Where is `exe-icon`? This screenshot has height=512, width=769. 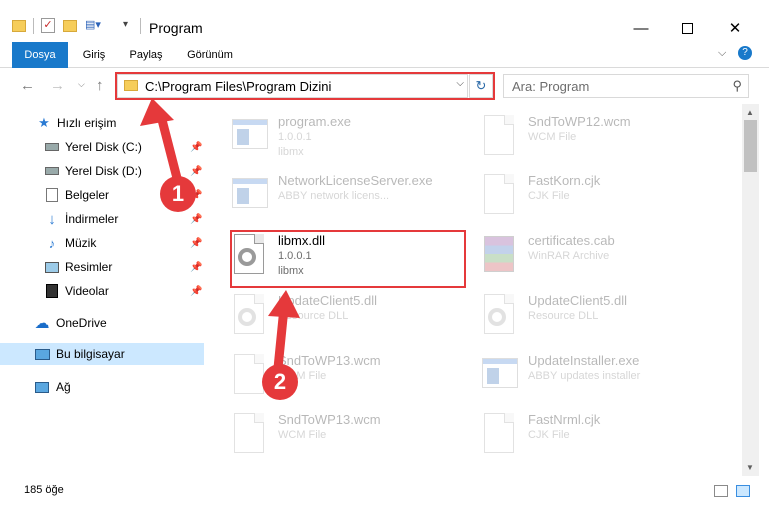
exe-icon is located at coordinates (499, 376).